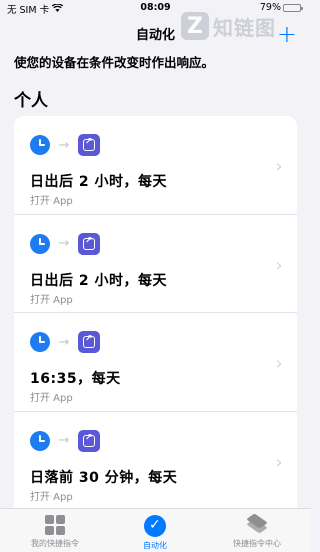 Image resolution: width=320 pixels, height=552 pixels. I want to click on page-description: 使您的设备在条件改变时作出响应。, so click(114, 62).